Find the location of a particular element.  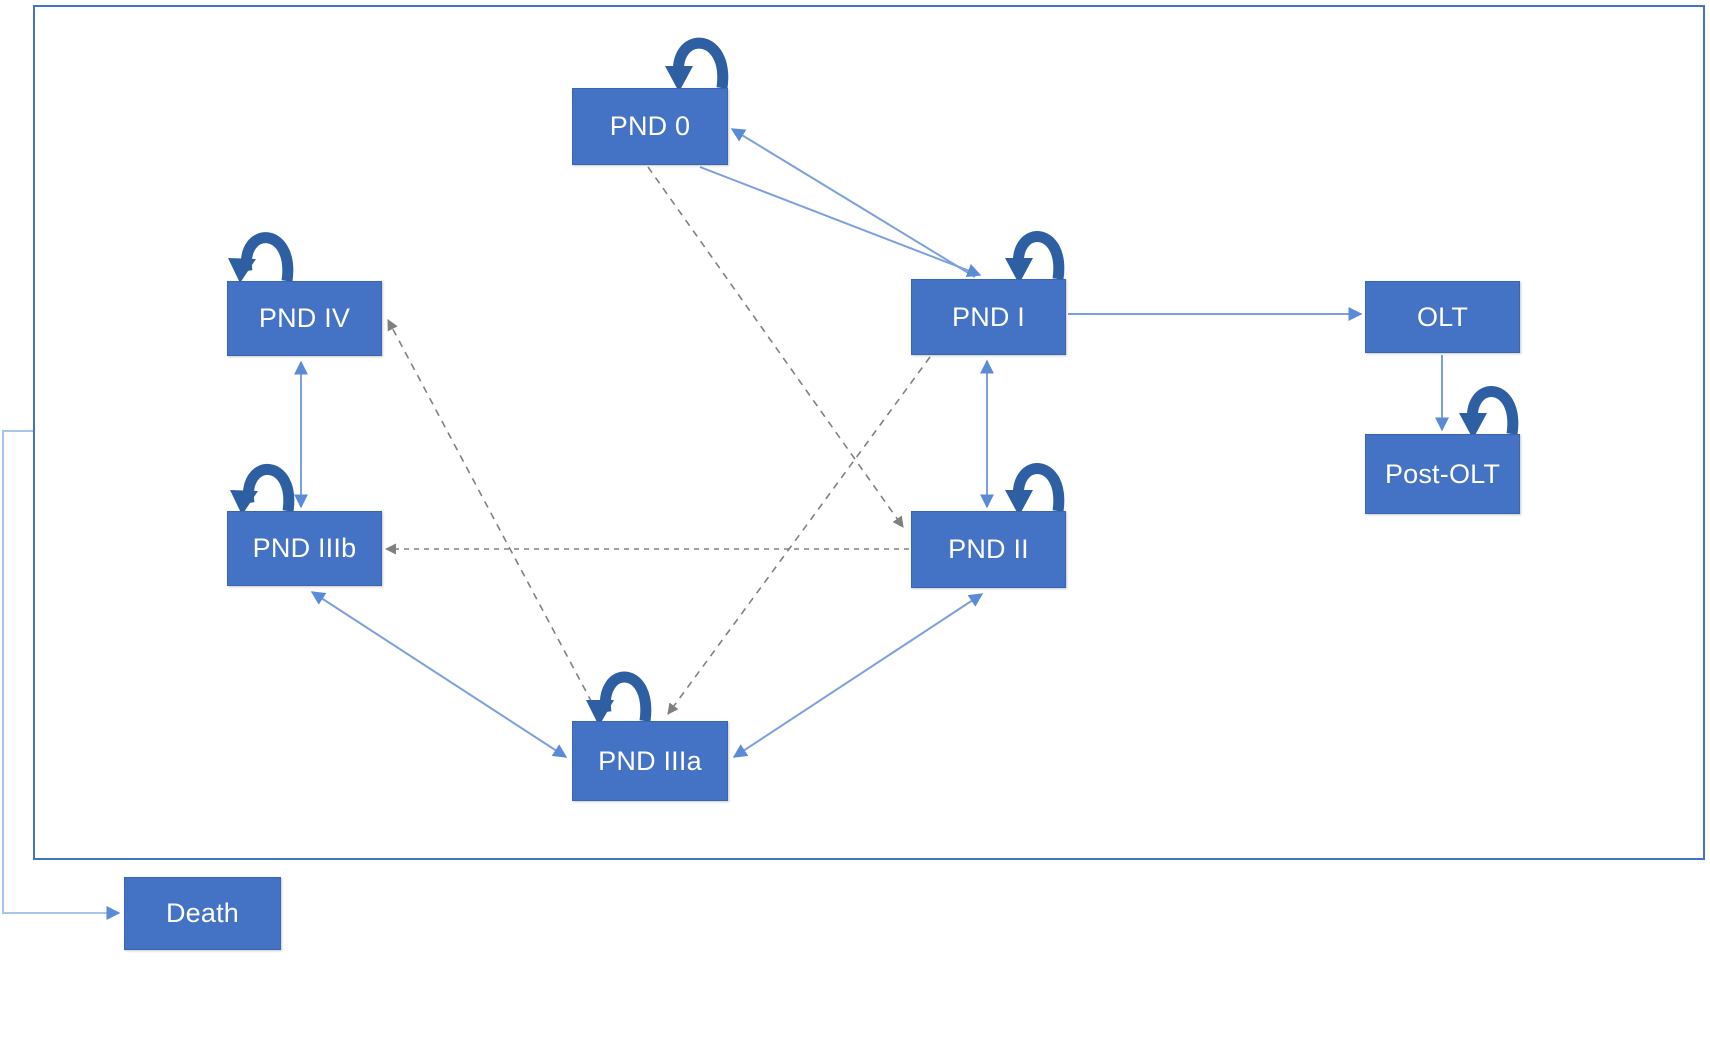

node-death-label: Death is located at coordinates (202, 913).